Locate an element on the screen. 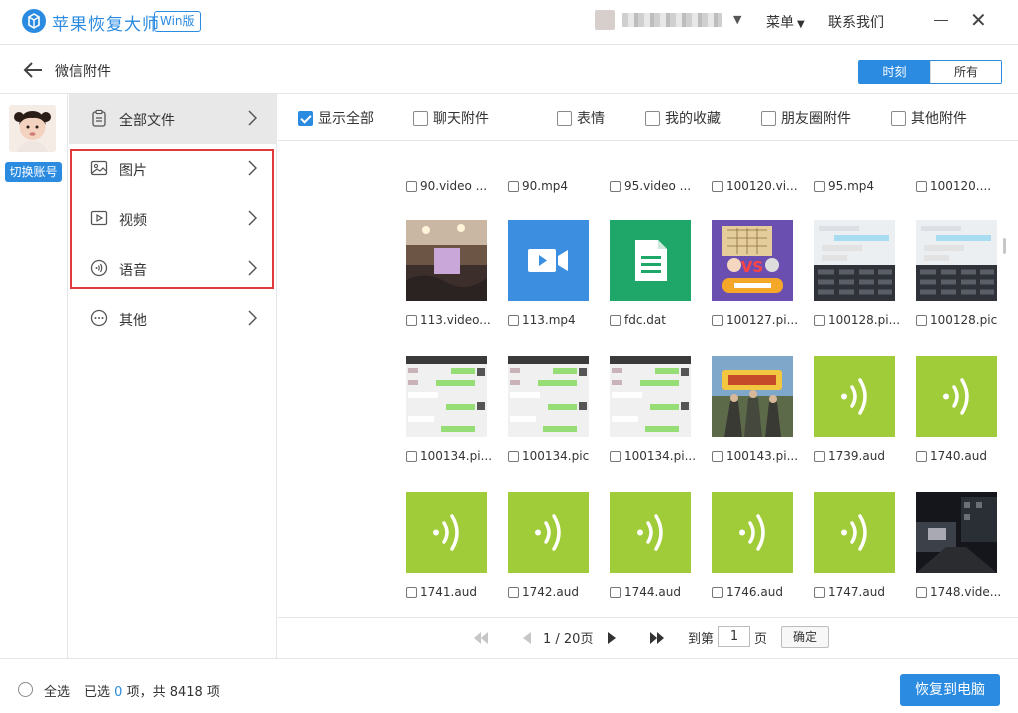 The width and height of the screenshot is (1018, 713). chat-screenshot-icon is located at coordinates (956, 260).